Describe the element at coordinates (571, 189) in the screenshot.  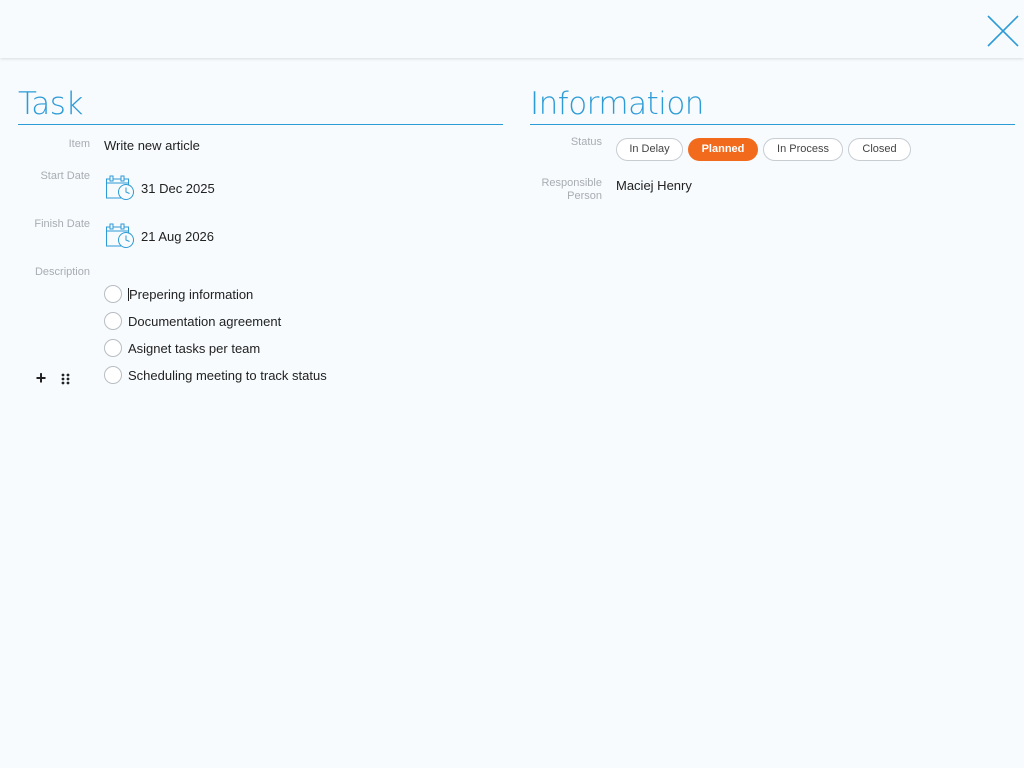
I see `responsible-person-label: Responsible Person` at that location.